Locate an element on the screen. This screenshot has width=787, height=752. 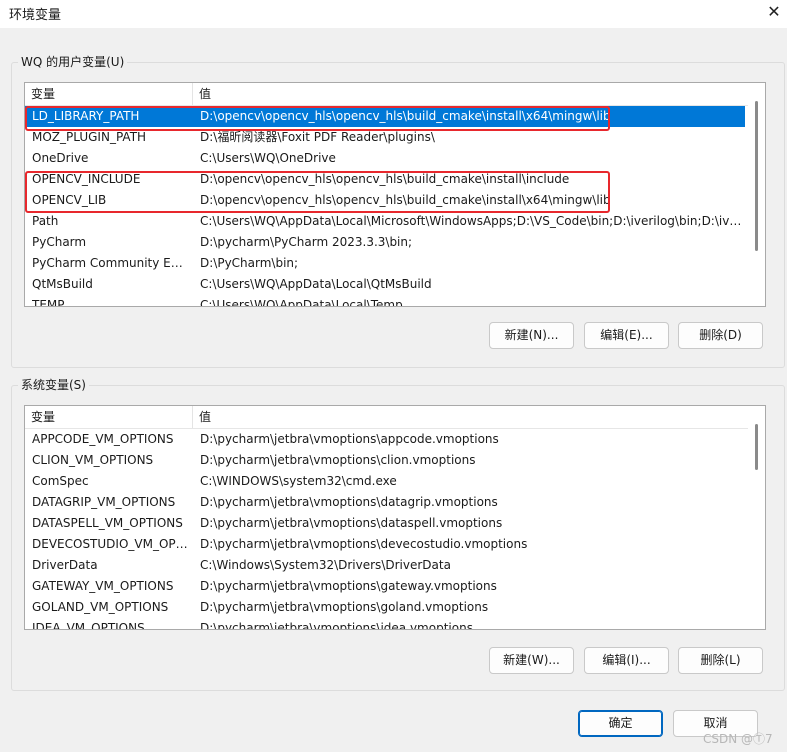
variable-name: TEMP is located at coordinates (48, 302).